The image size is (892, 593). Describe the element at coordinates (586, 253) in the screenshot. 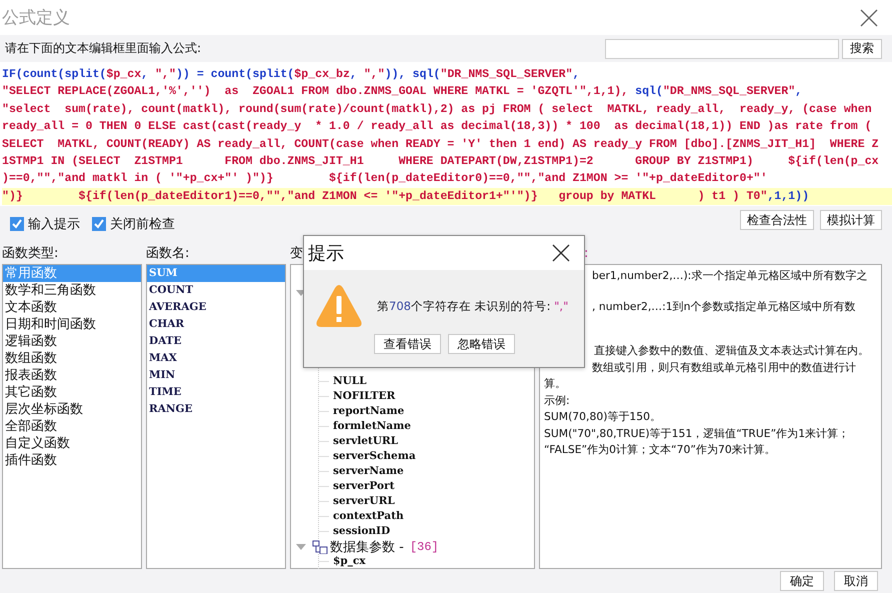

I see `column-label: :` at that location.